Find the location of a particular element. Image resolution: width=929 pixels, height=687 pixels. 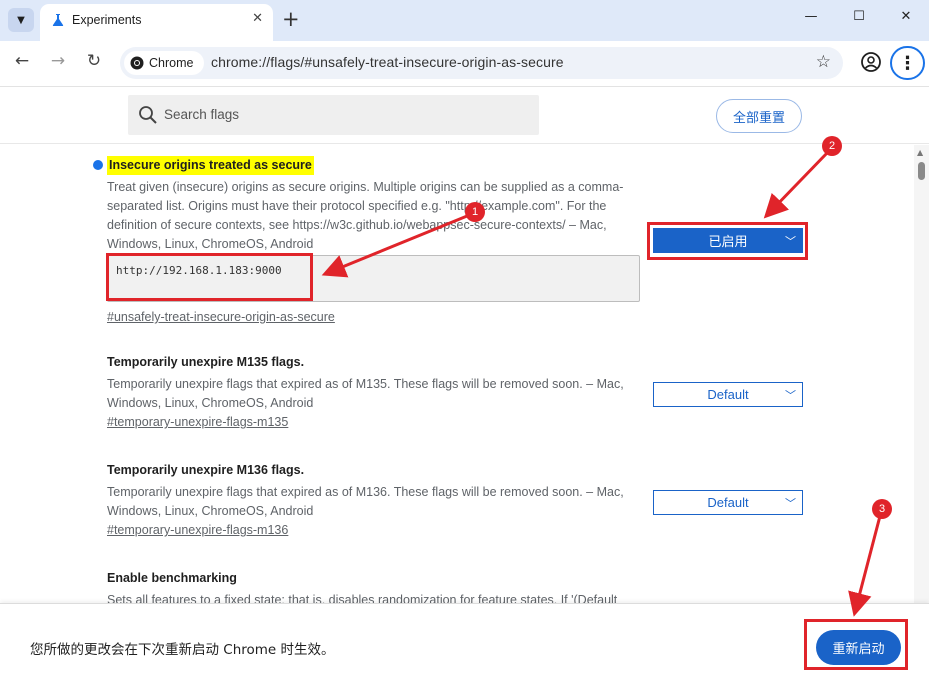

more-menu-button: ⋮ is located at coordinates (907, 63).